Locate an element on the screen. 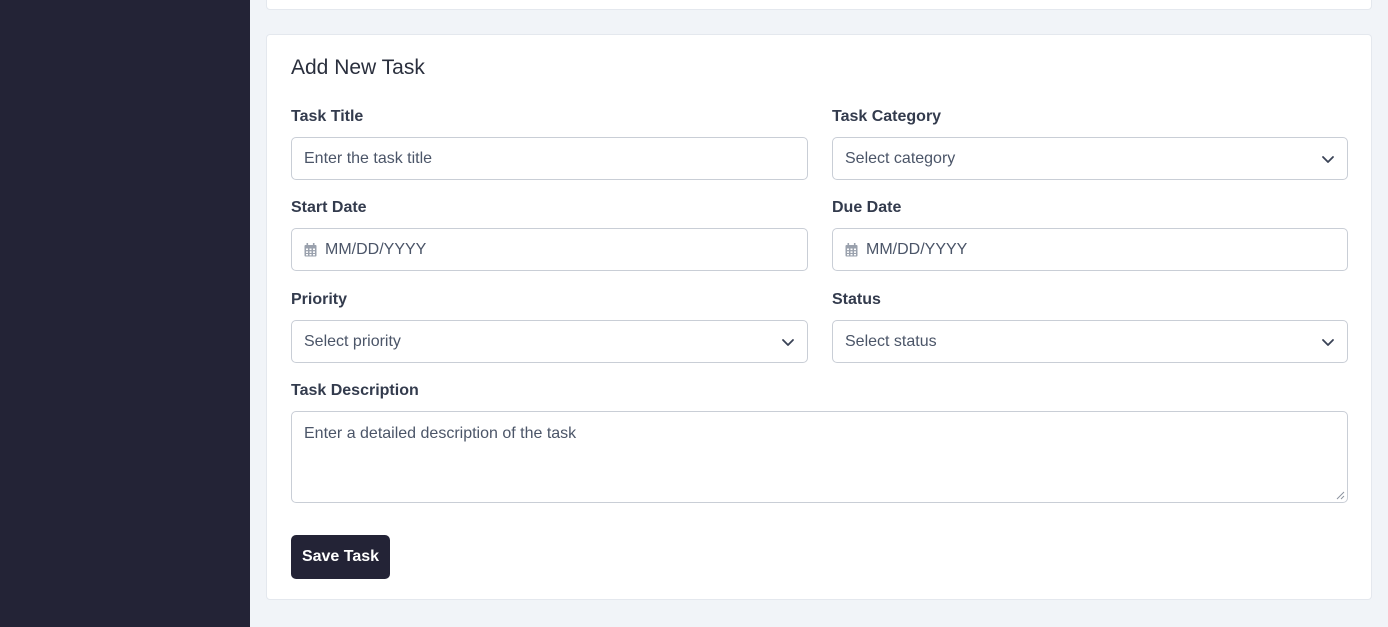 This screenshot has width=1388, height=627. priority-label: Priority is located at coordinates (319, 299).